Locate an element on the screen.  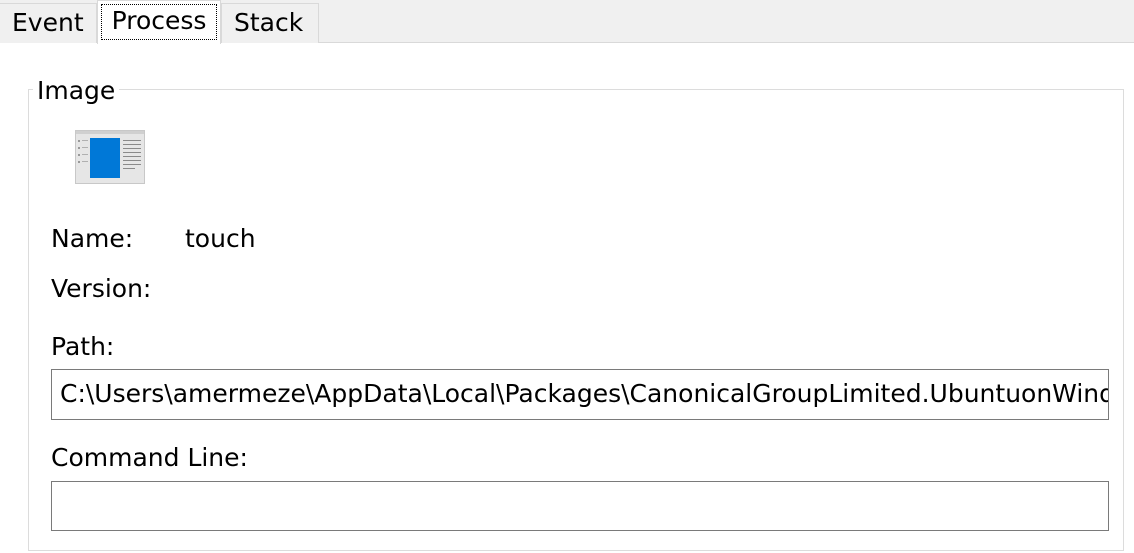
tab-process: Process is located at coordinates (159, 22).